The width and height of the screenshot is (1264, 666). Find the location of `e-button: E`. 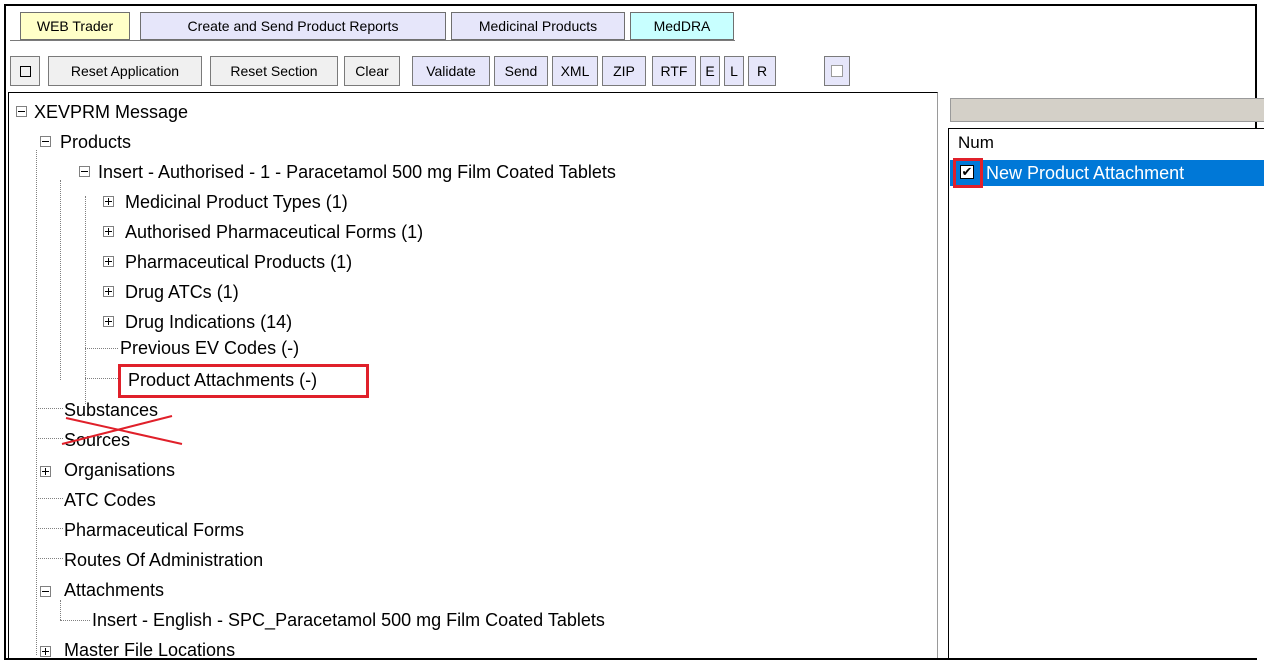

e-button: E is located at coordinates (710, 71).